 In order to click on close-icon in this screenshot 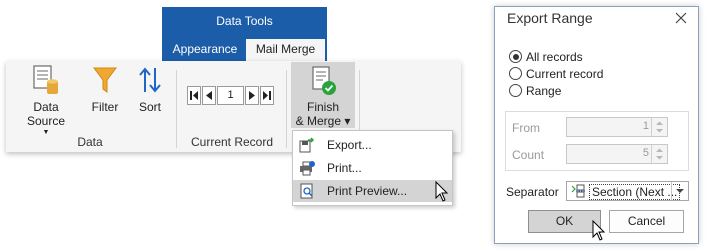, I will do `click(681, 18)`.